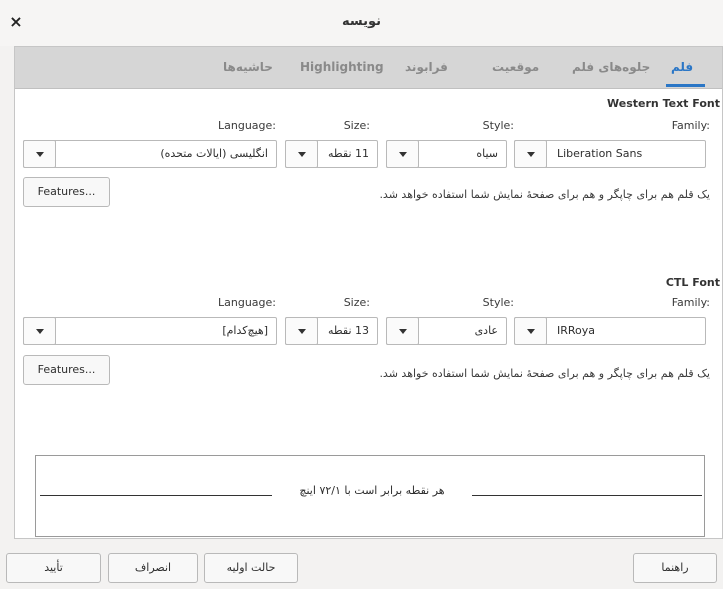 This screenshot has height=589, width=723. Describe the element at coordinates (692, 282) in the screenshot. I see `ctl-font-heading: CTL Font` at that location.